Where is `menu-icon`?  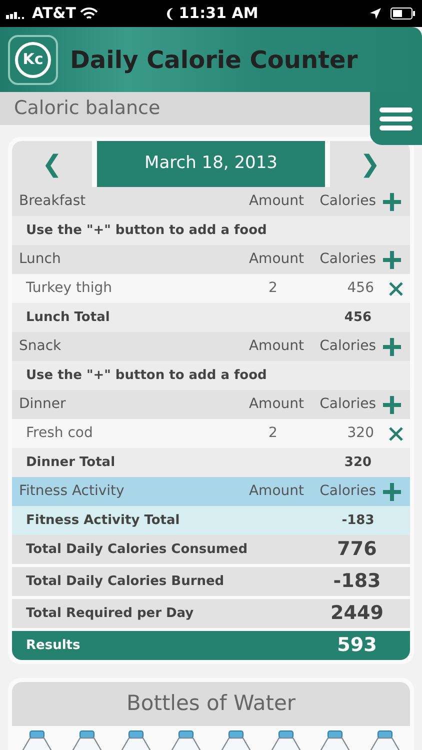 menu-icon is located at coordinates (396, 118).